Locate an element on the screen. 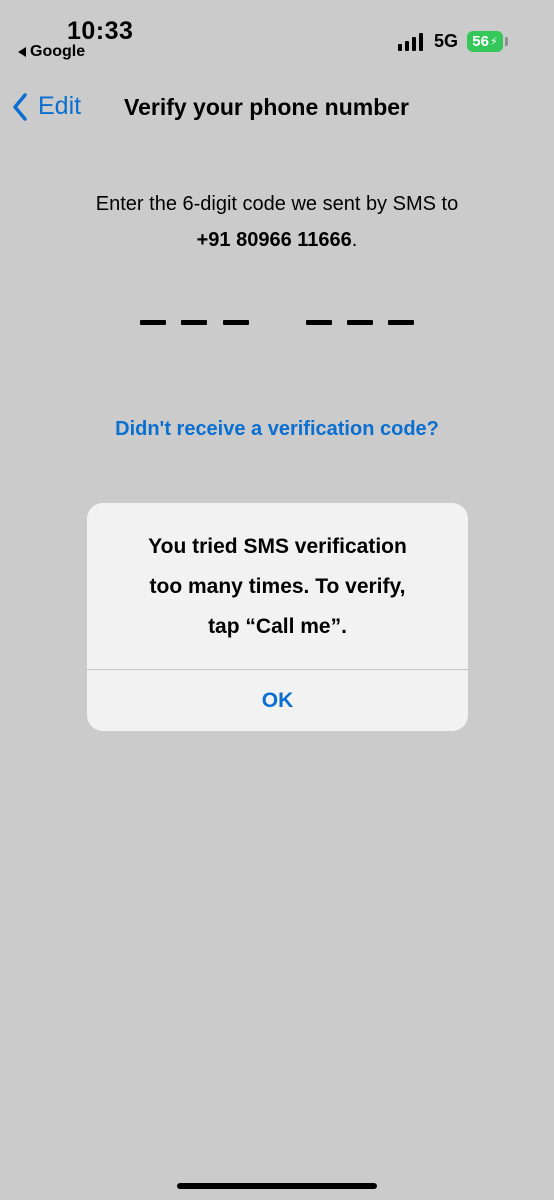 The width and height of the screenshot is (554, 1200). verification-code-input is located at coordinates (277, 330).